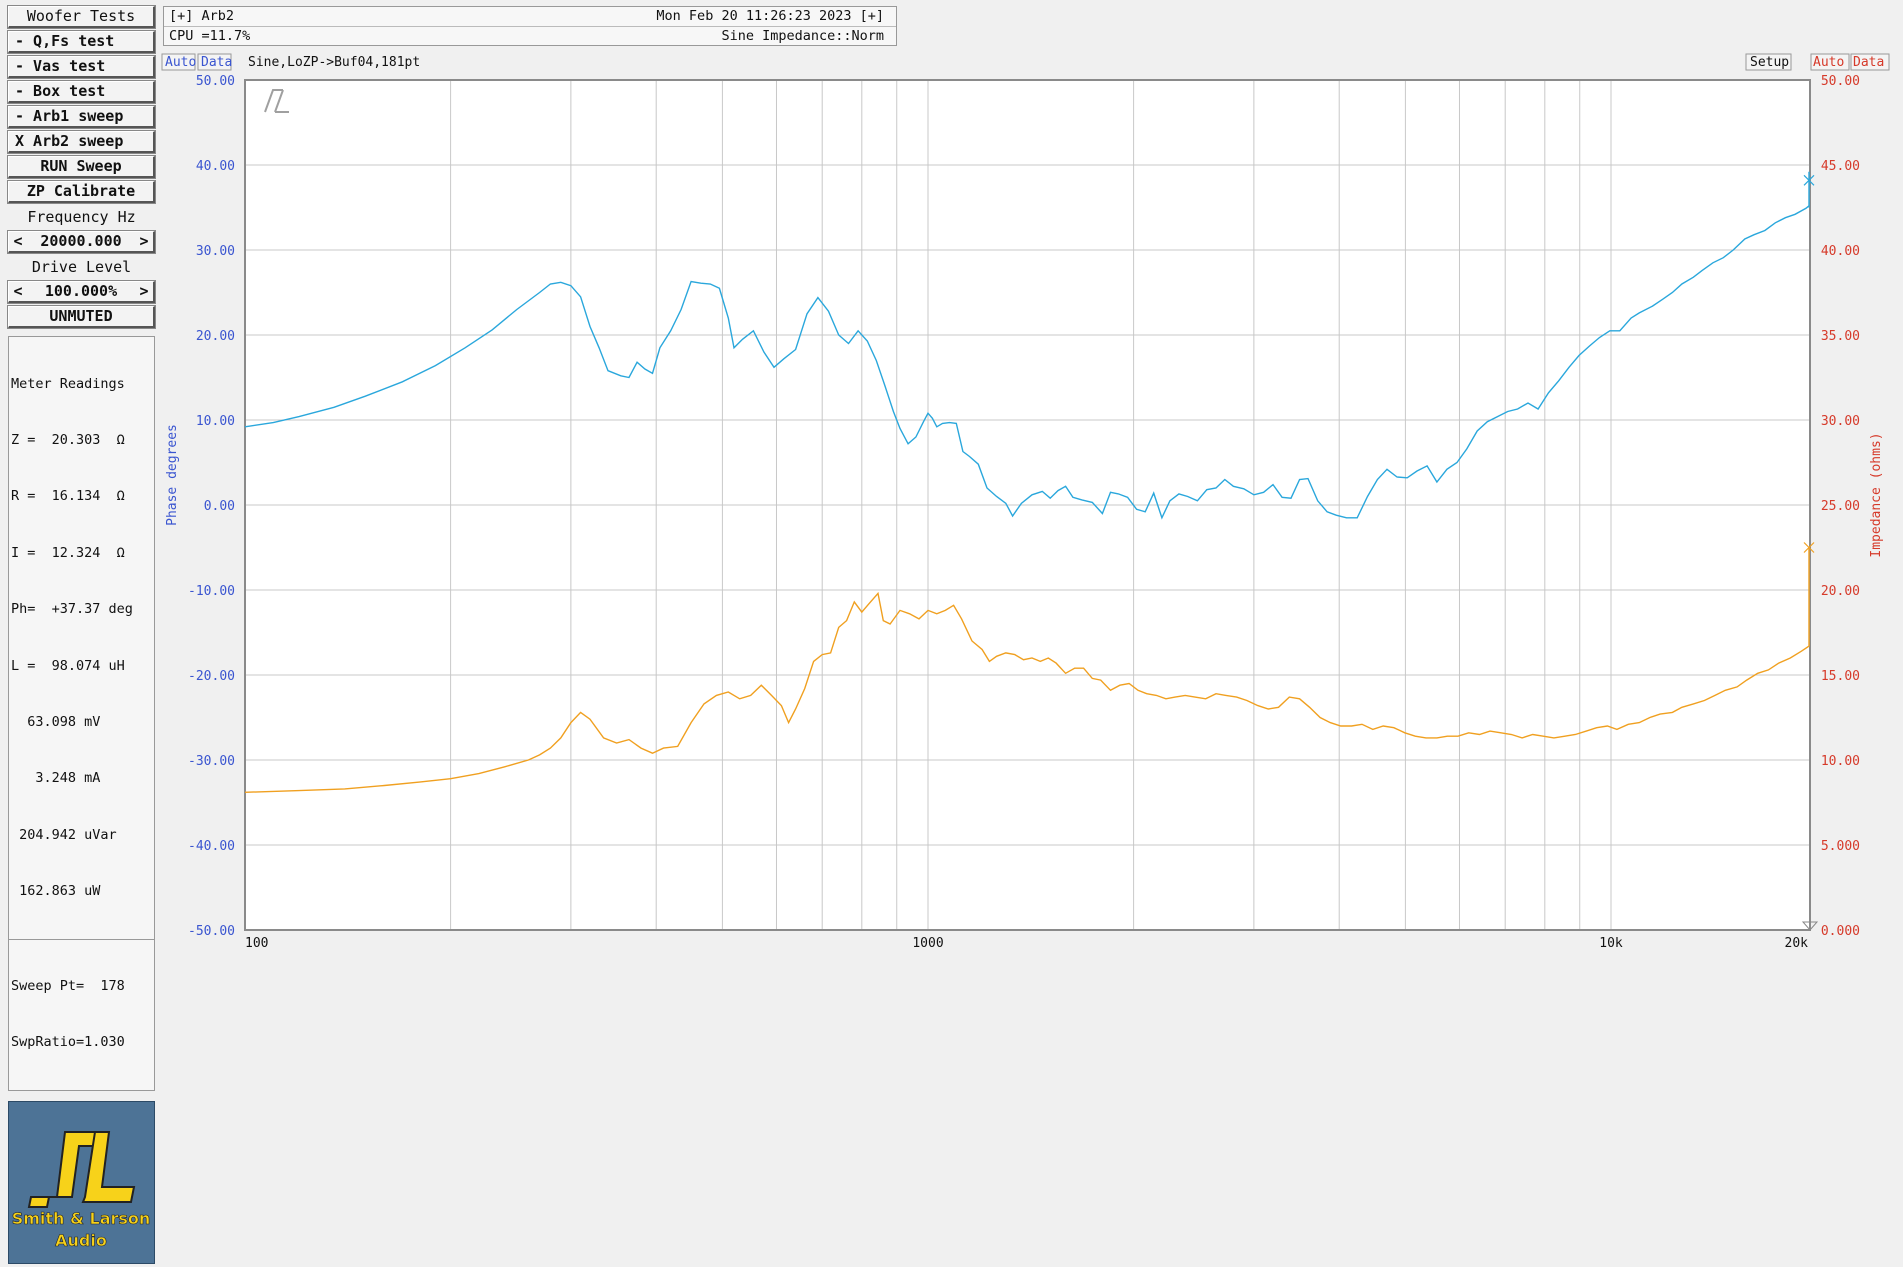  Describe the element at coordinates (1840, 676) in the screenshot. I see `y-right-tick-label: 15.00` at that location.